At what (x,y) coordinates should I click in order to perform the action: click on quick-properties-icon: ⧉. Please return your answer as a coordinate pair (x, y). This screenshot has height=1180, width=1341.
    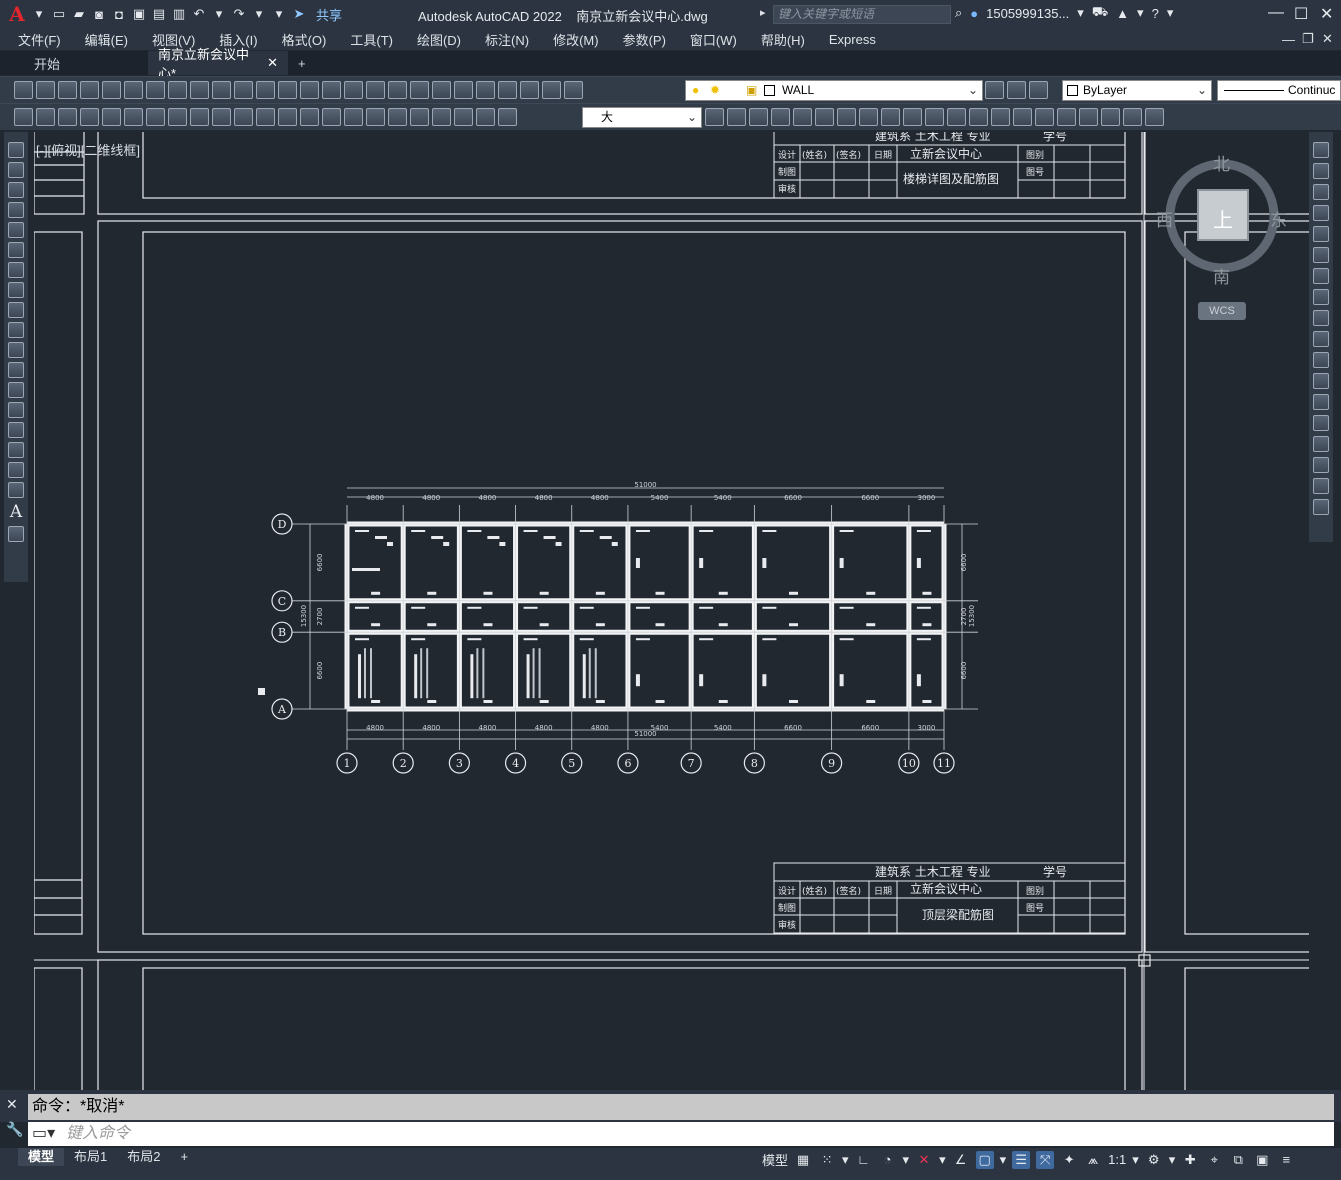
    Looking at the image, I should click on (1238, 1160).